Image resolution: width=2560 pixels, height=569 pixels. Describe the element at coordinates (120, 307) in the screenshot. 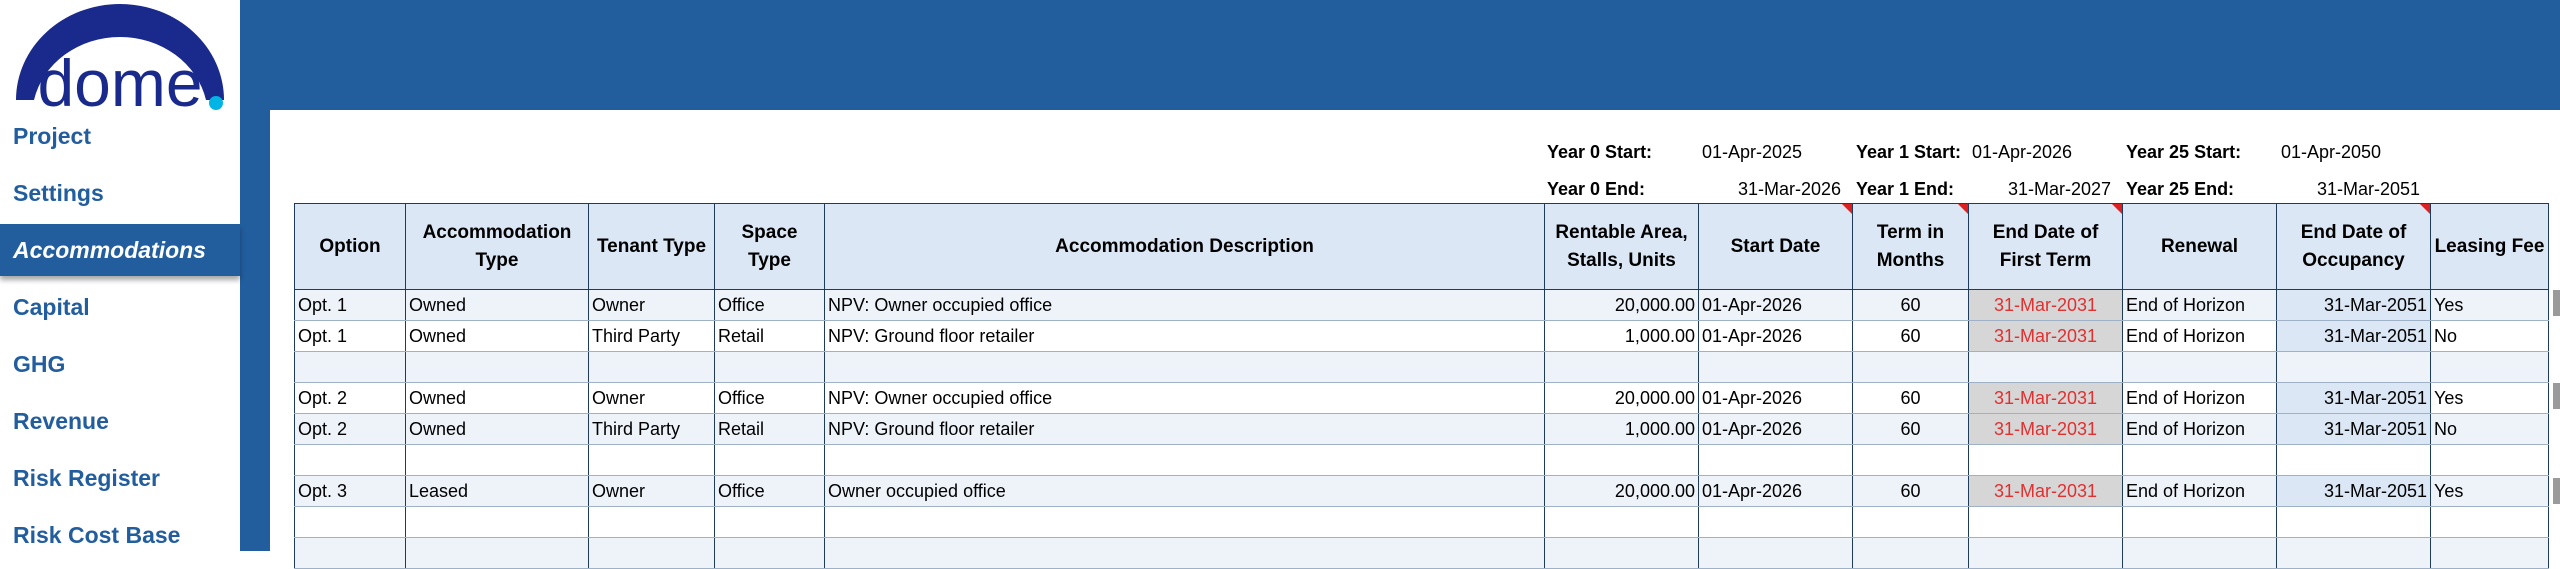

I see `nav-capital: Capital` at that location.